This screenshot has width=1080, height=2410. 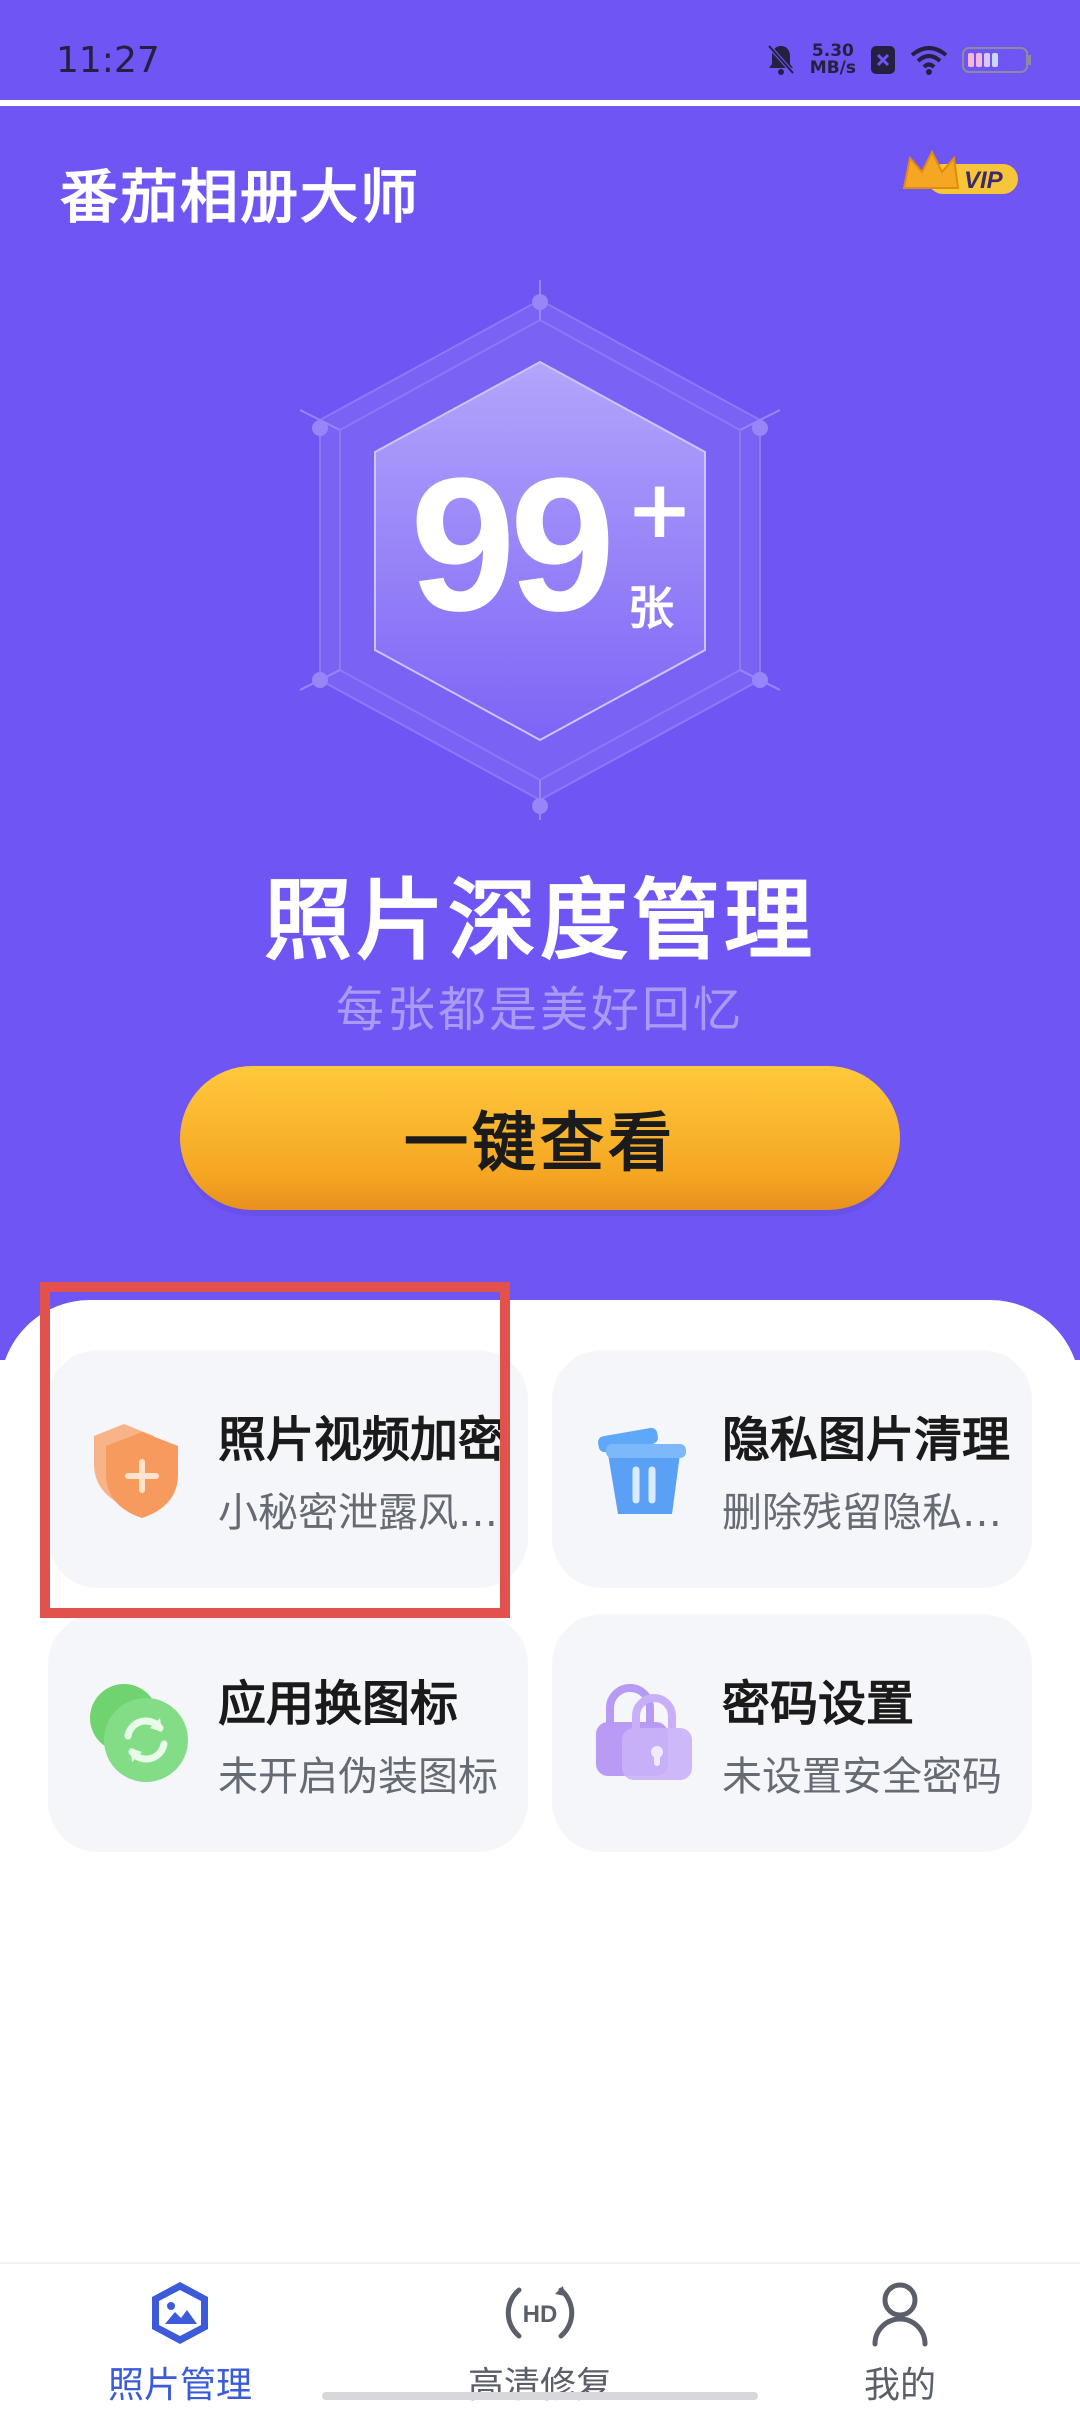 I want to click on nav-label: 照片管理, so click(x=179, y=2385).